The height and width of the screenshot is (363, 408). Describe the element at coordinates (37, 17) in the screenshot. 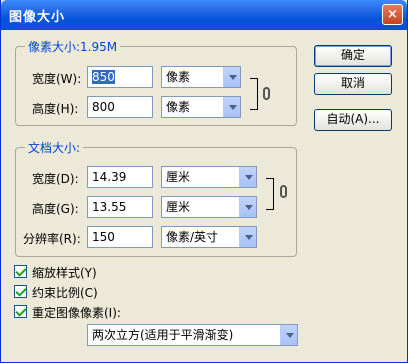

I see `dialog-title: 图像大小` at that location.